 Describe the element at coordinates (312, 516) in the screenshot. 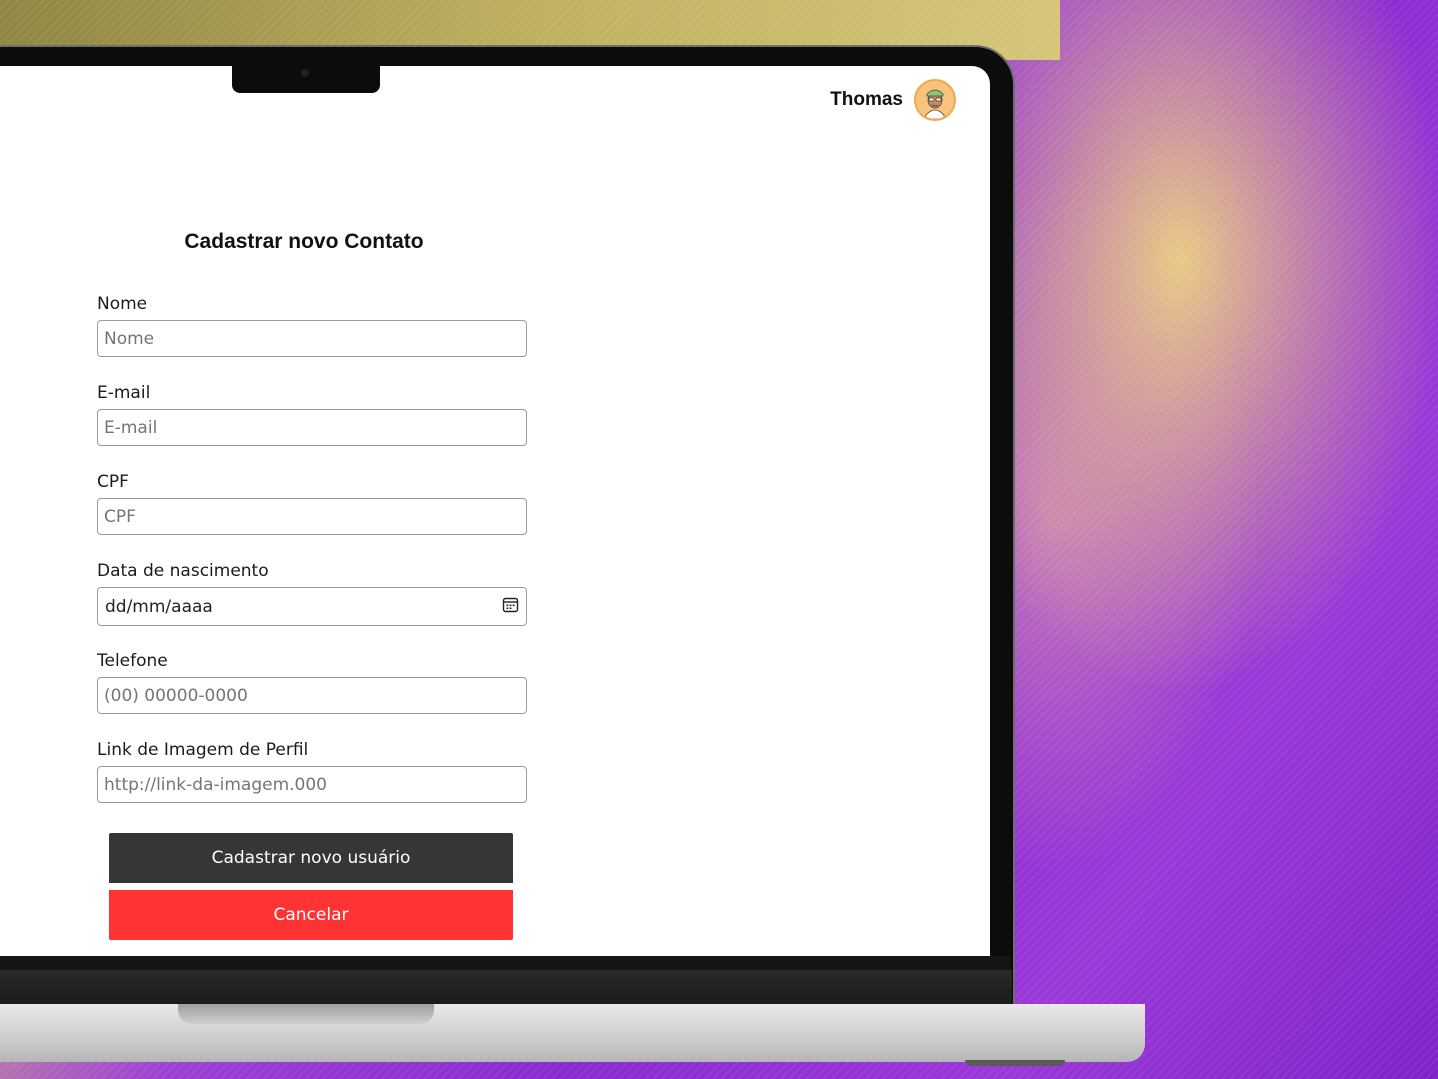

I see `cpf-input` at that location.